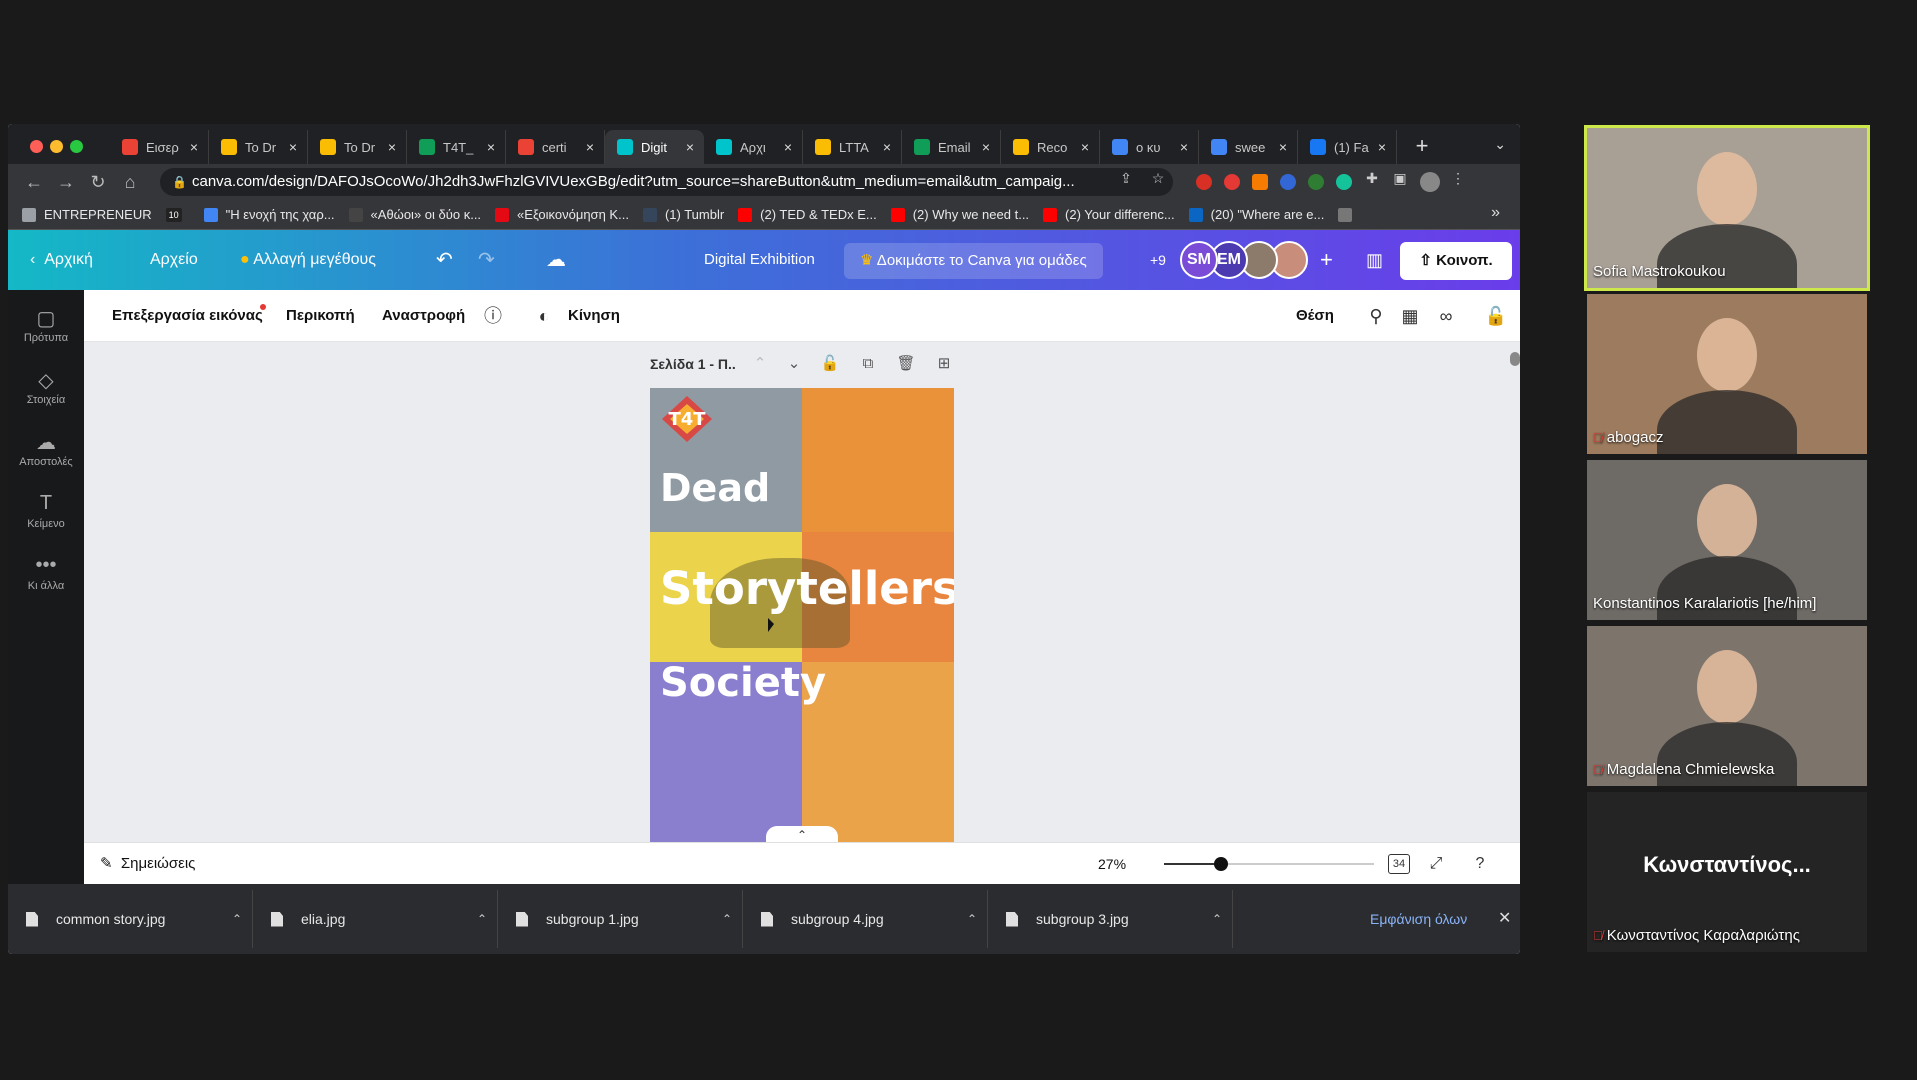 This screenshot has width=1917, height=1080. What do you see at coordinates (1458, 178) in the screenshot?
I see `browser-menu-icon: ⋮` at bounding box center [1458, 178].